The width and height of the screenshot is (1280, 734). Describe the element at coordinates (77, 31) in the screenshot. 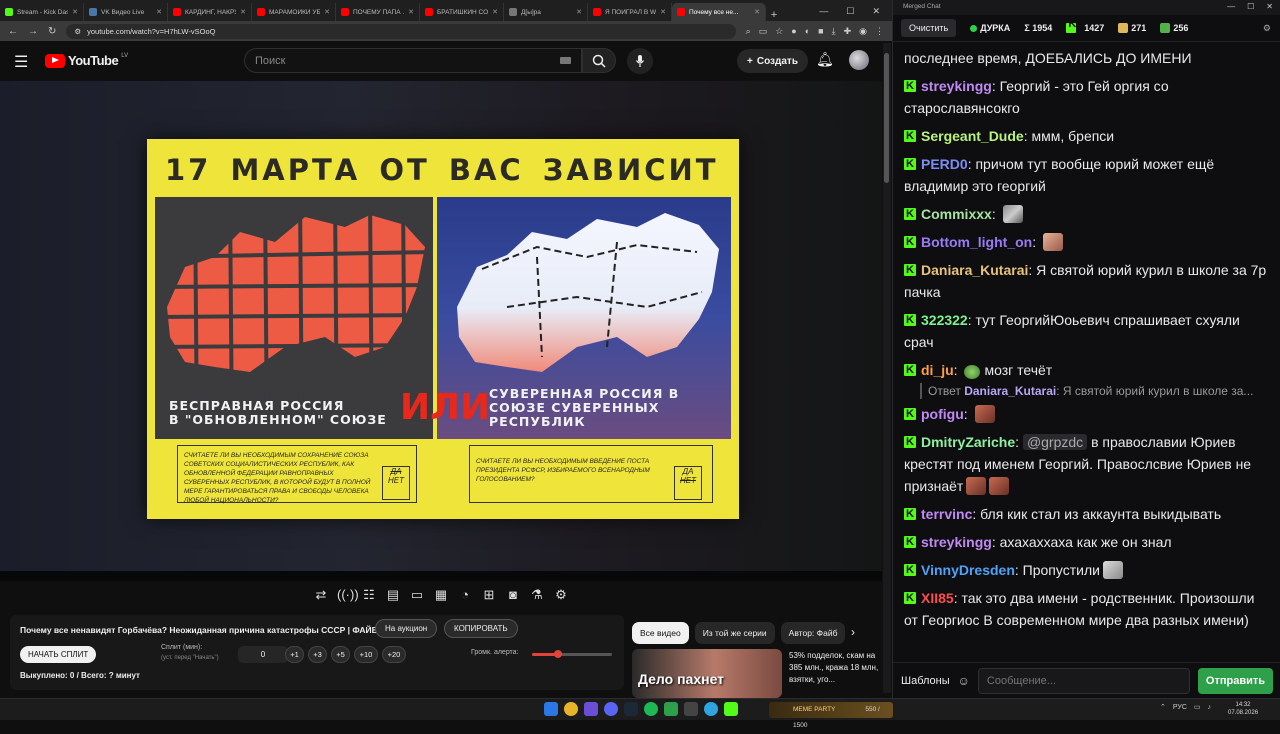

I see `site-info-icon: ⚙` at that location.